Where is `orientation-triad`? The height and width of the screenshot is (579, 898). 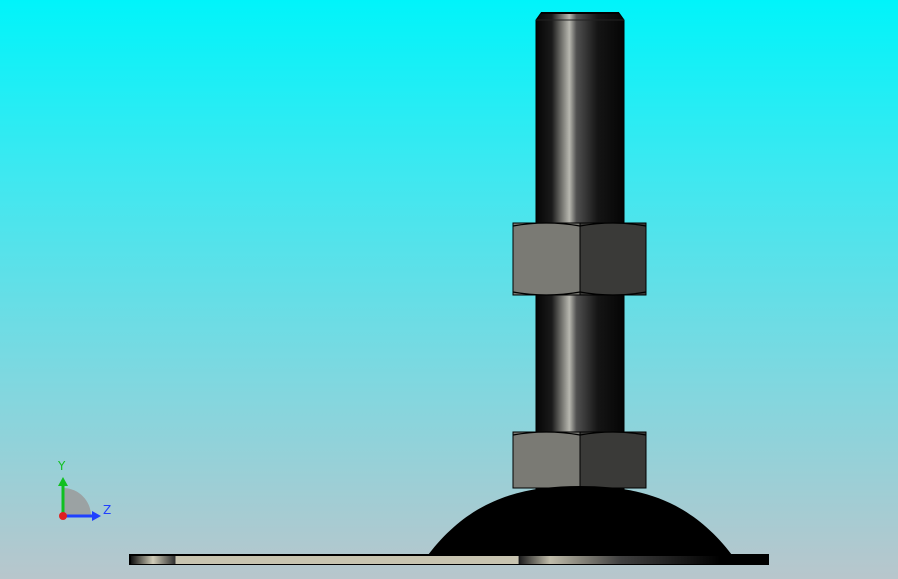 orientation-triad is located at coordinates (79, 499).